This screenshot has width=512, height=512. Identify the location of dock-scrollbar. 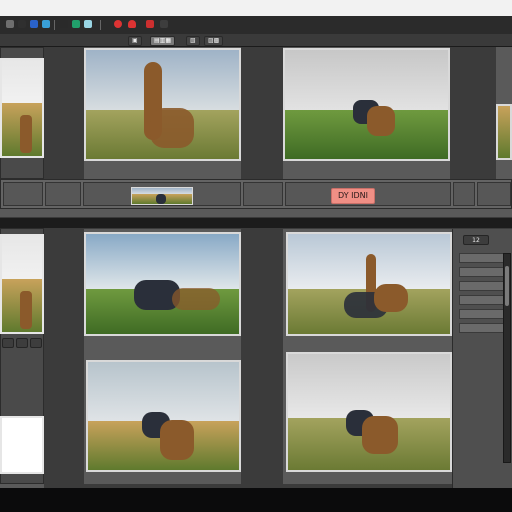
(507, 358).